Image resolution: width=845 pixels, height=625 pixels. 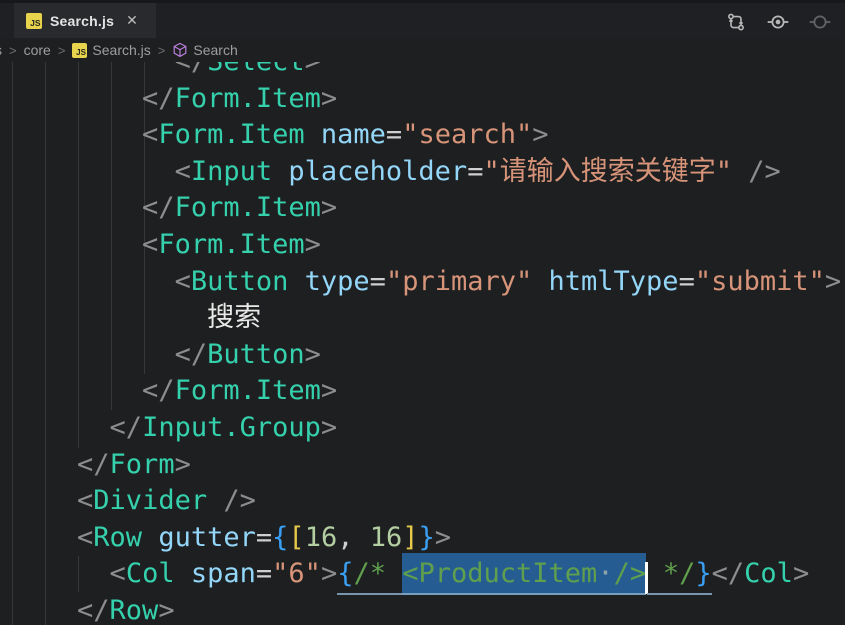 I want to click on code-line: 搜索, so click(x=428, y=318).